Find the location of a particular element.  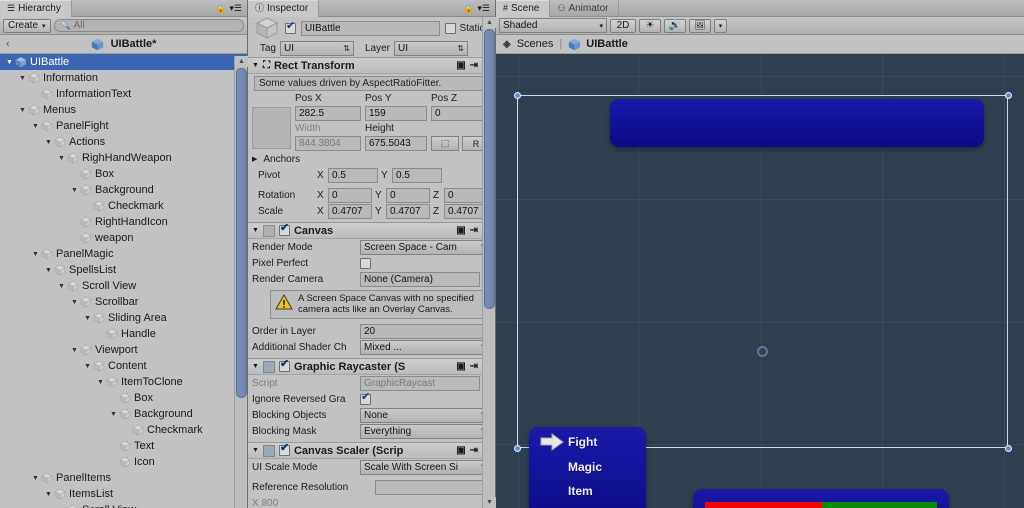

layer-dropdown: UI ⇅ is located at coordinates (431, 48).